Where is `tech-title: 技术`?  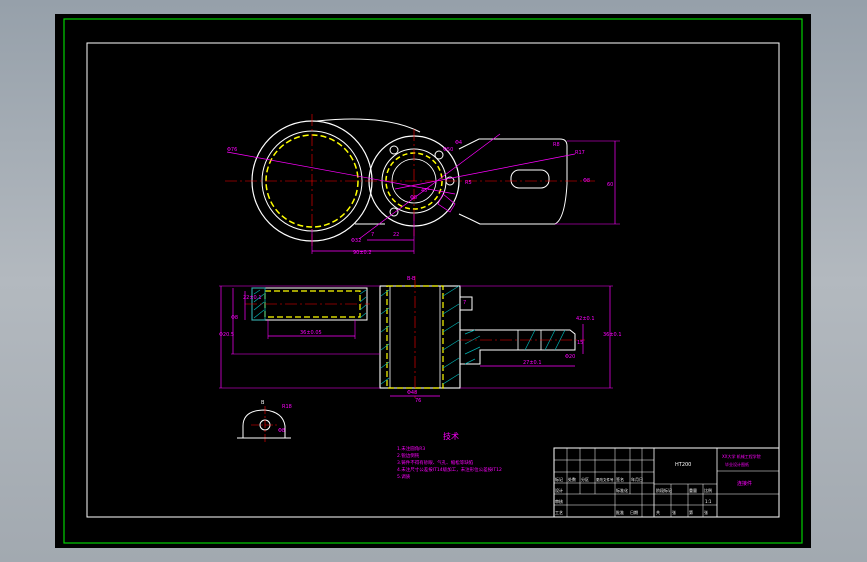
tech-title: 技术 is located at coordinates (451, 436).